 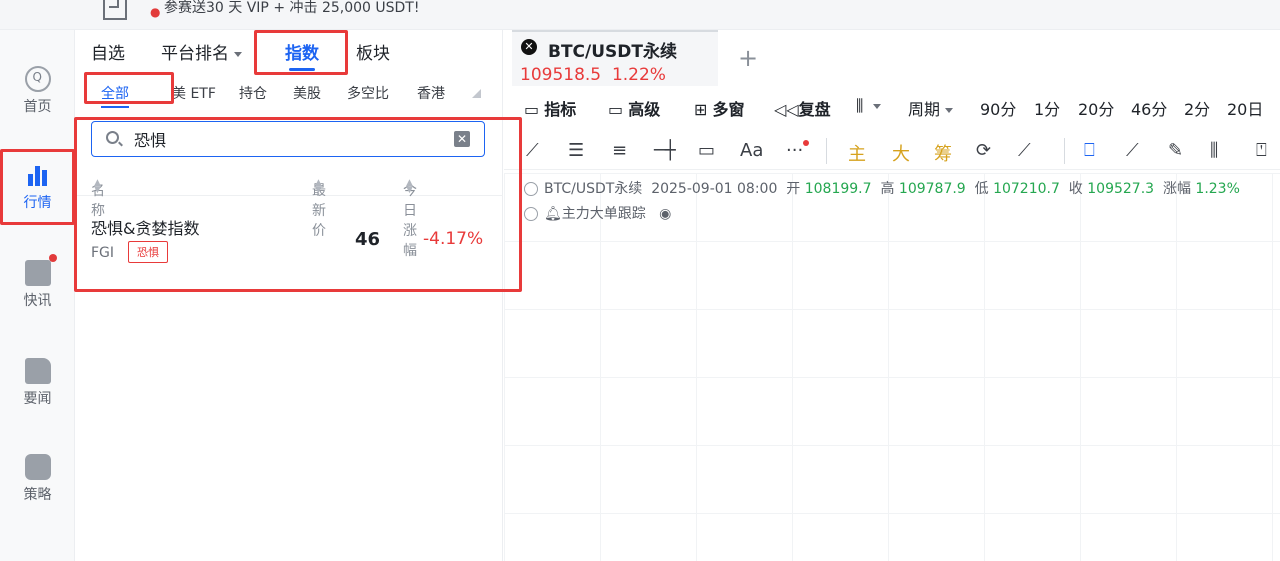 I want to click on nav-market: 行情, so click(x=37, y=192).